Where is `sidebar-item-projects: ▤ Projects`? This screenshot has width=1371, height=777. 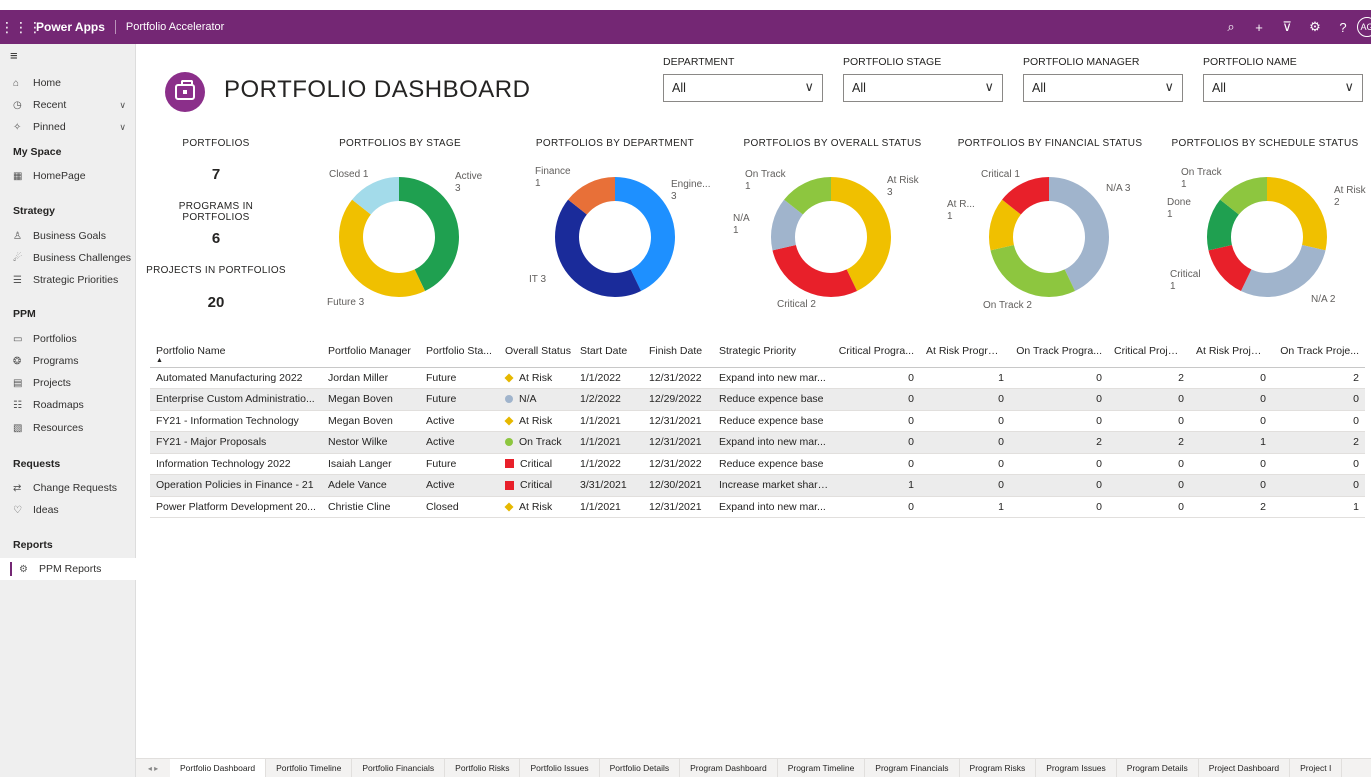 sidebar-item-projects: ▤ Projects is located at coordinates (68, 383).